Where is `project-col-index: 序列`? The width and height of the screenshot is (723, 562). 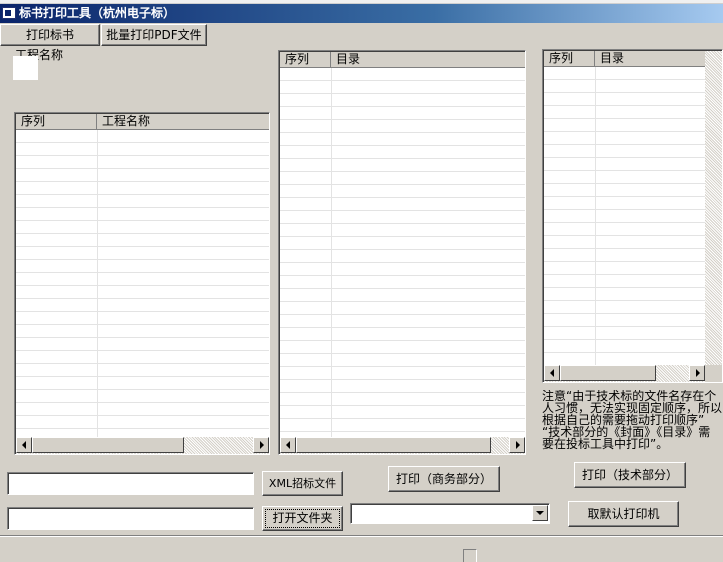 project-col-index: 序列 is located at coordinates (56, 122).